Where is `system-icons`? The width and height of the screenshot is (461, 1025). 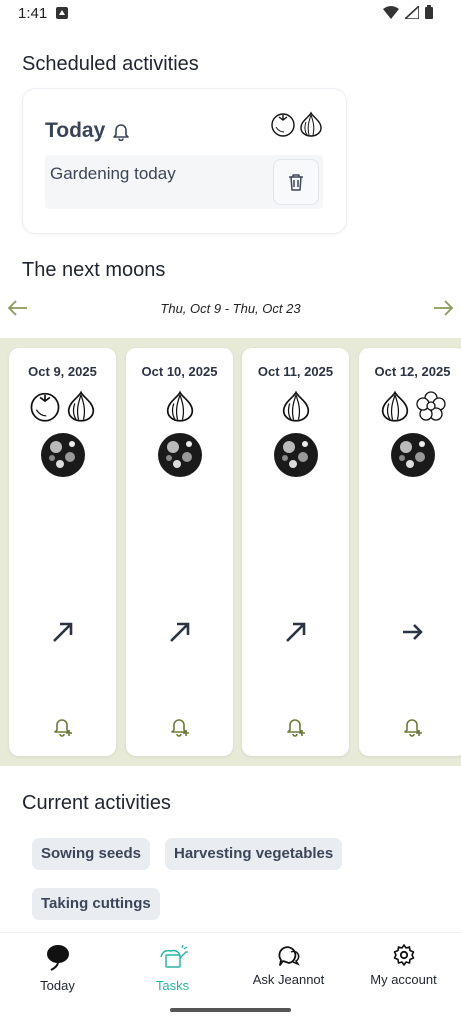
system-icons is located at coordinates (408, 12).